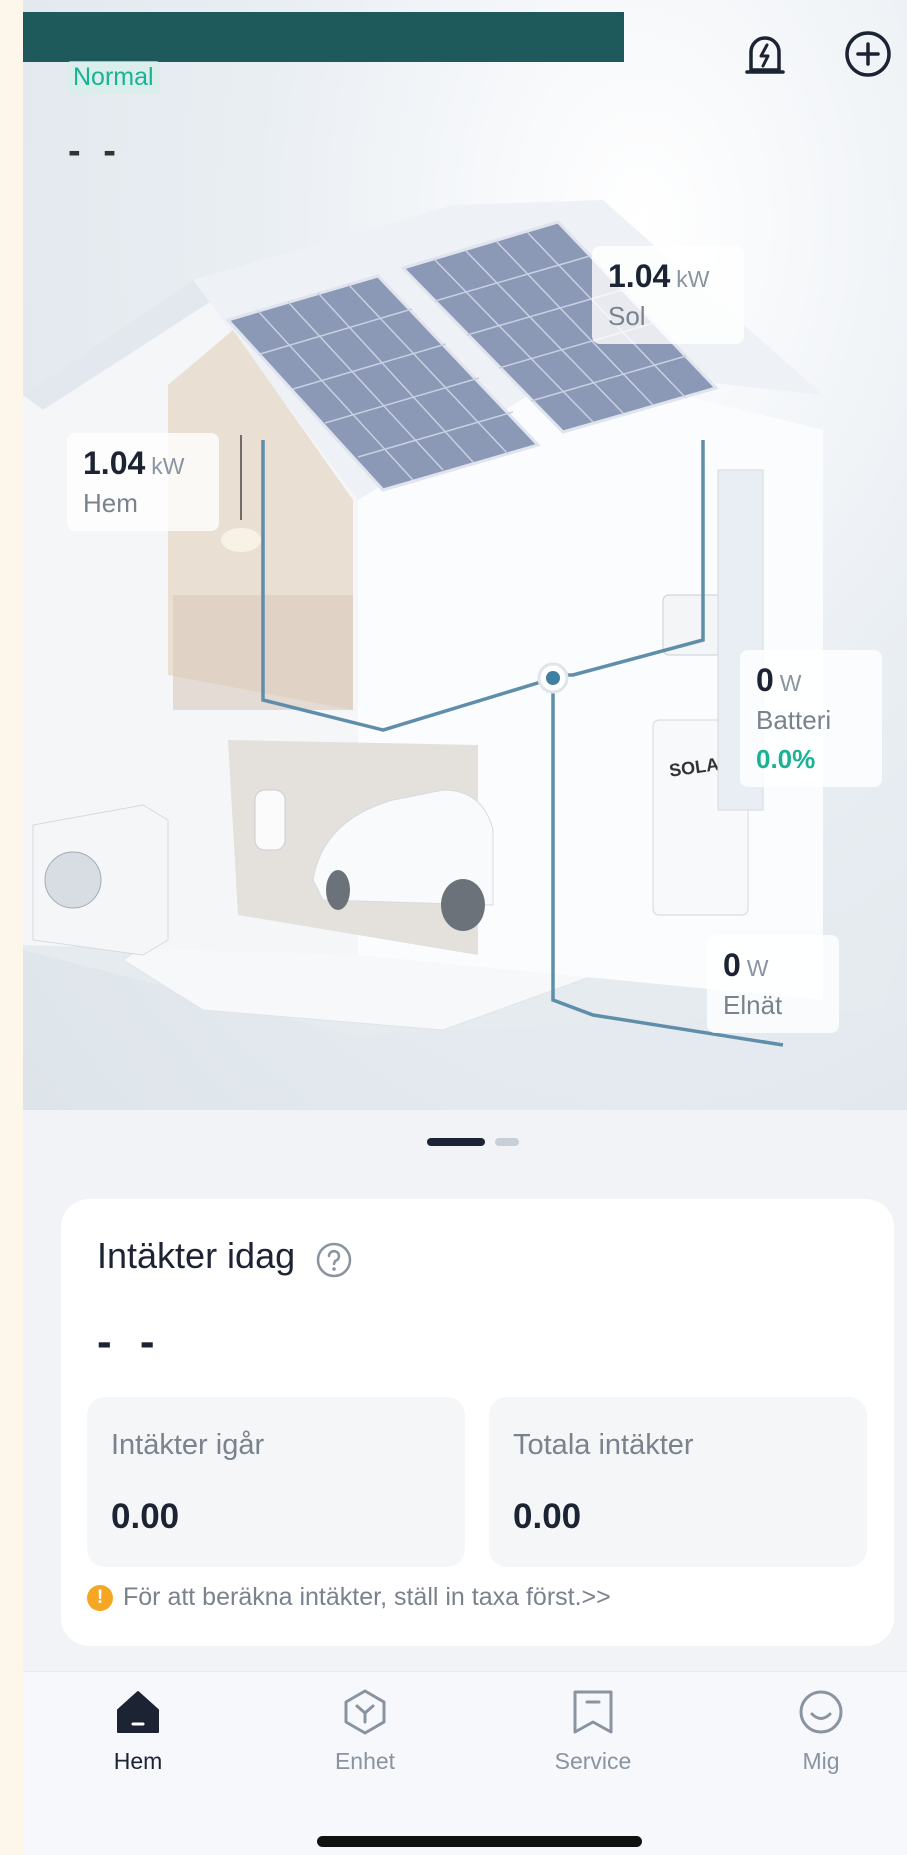  I want to click on income-title: Intäkter idag, so click(196, 1255).